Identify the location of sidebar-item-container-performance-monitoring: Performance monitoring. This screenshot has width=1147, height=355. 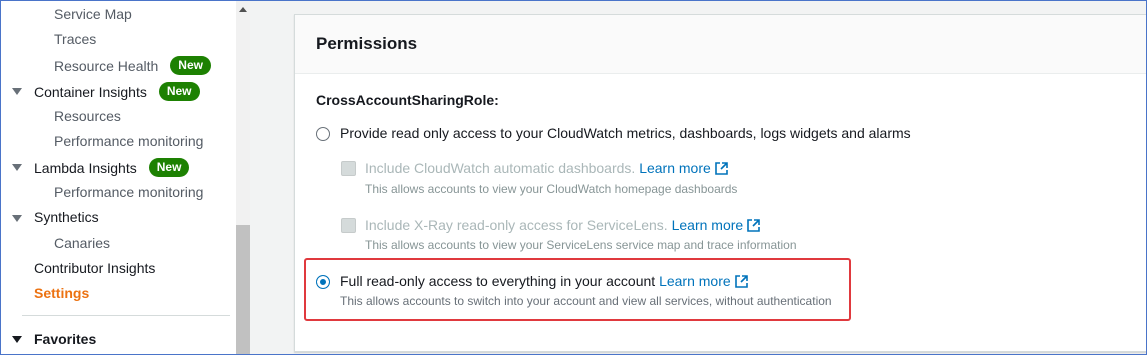
(128, 141).